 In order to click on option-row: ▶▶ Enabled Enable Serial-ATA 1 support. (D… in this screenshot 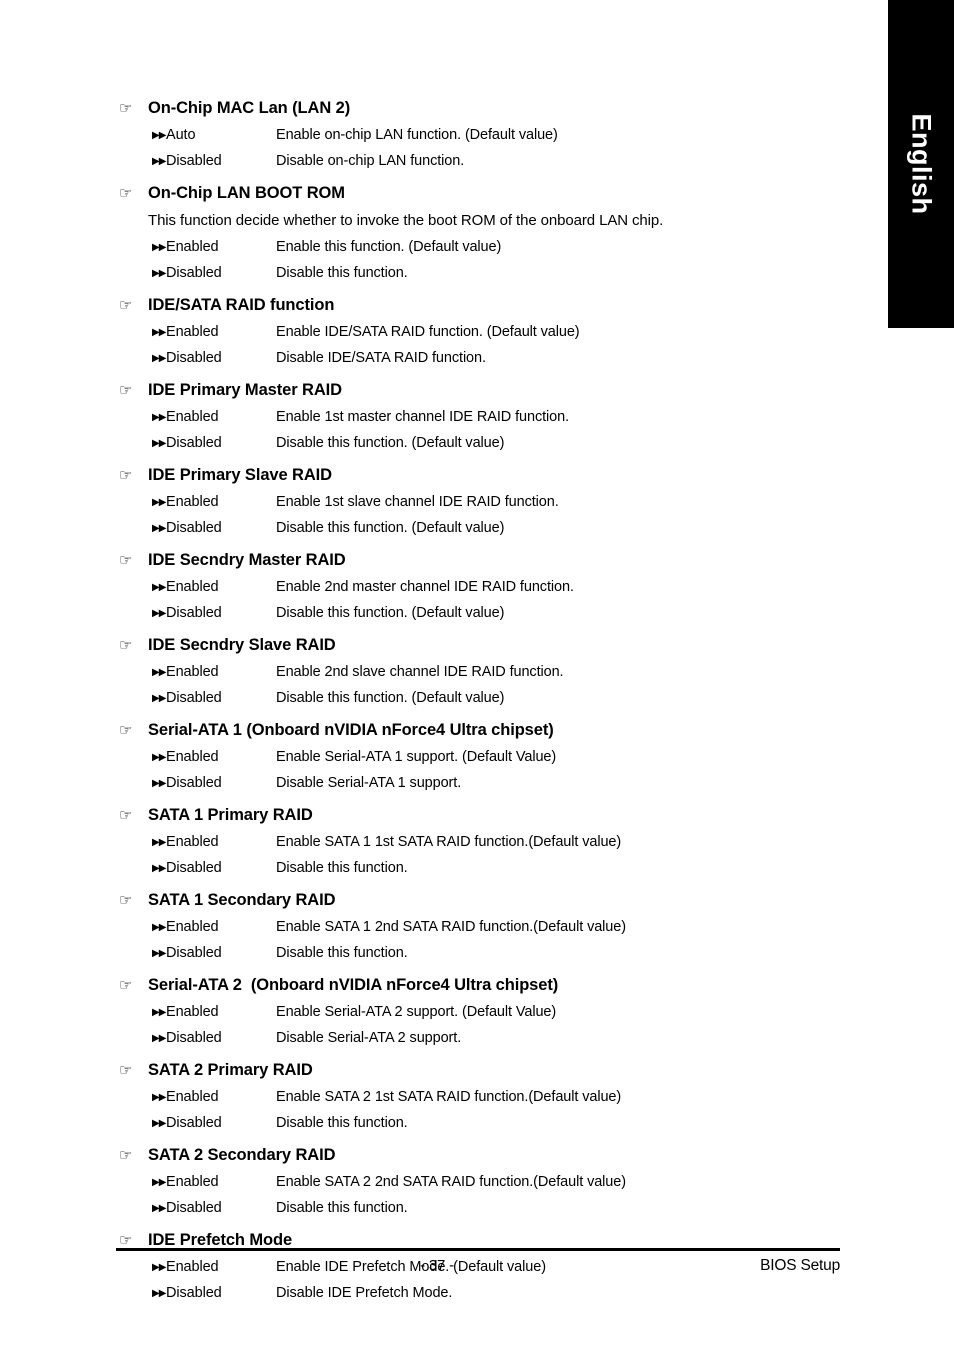, I will do `click(496, 758)`.